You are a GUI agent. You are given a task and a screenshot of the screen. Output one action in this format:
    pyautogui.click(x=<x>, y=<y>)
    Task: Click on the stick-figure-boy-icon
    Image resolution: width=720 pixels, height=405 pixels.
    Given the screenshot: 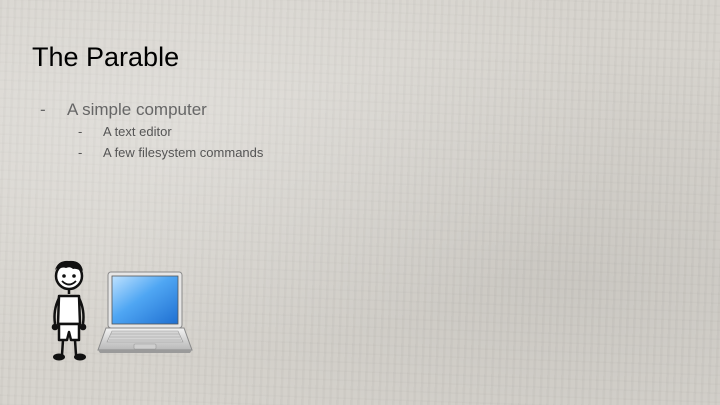 What is the action you would take?
    pyautogui.click(x=69, y=310)
    